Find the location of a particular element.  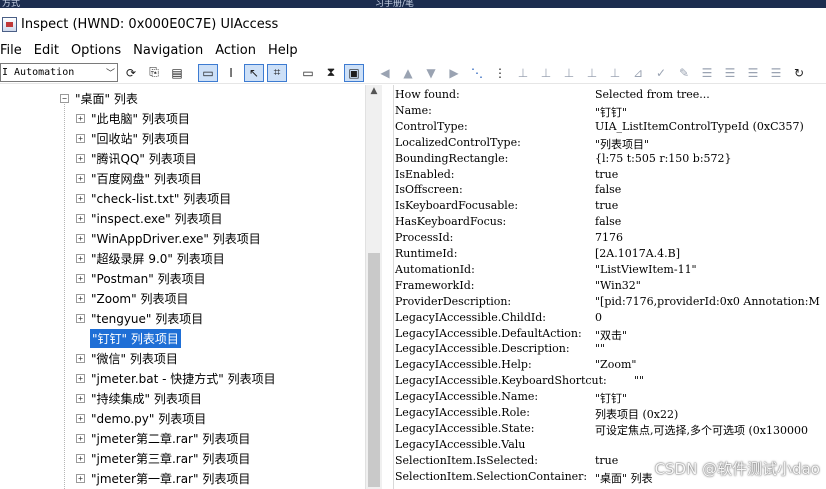

menu-help: Help is located at coordinates (283, 50).